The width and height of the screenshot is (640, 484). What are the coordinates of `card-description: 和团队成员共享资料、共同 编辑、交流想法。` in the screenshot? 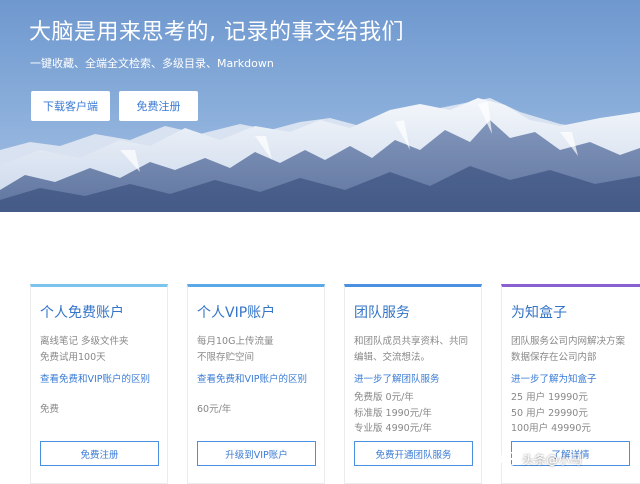 It's located at (411, 349).